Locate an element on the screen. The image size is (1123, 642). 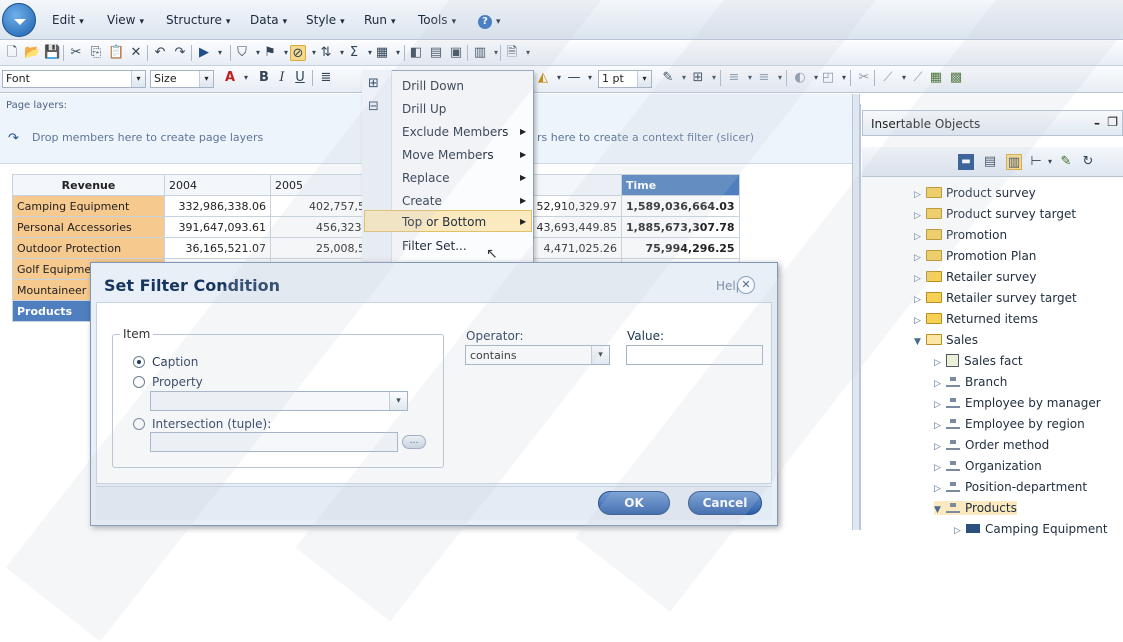
menu-item-drill-down: Drill Down is located at coordinates (433, 86).